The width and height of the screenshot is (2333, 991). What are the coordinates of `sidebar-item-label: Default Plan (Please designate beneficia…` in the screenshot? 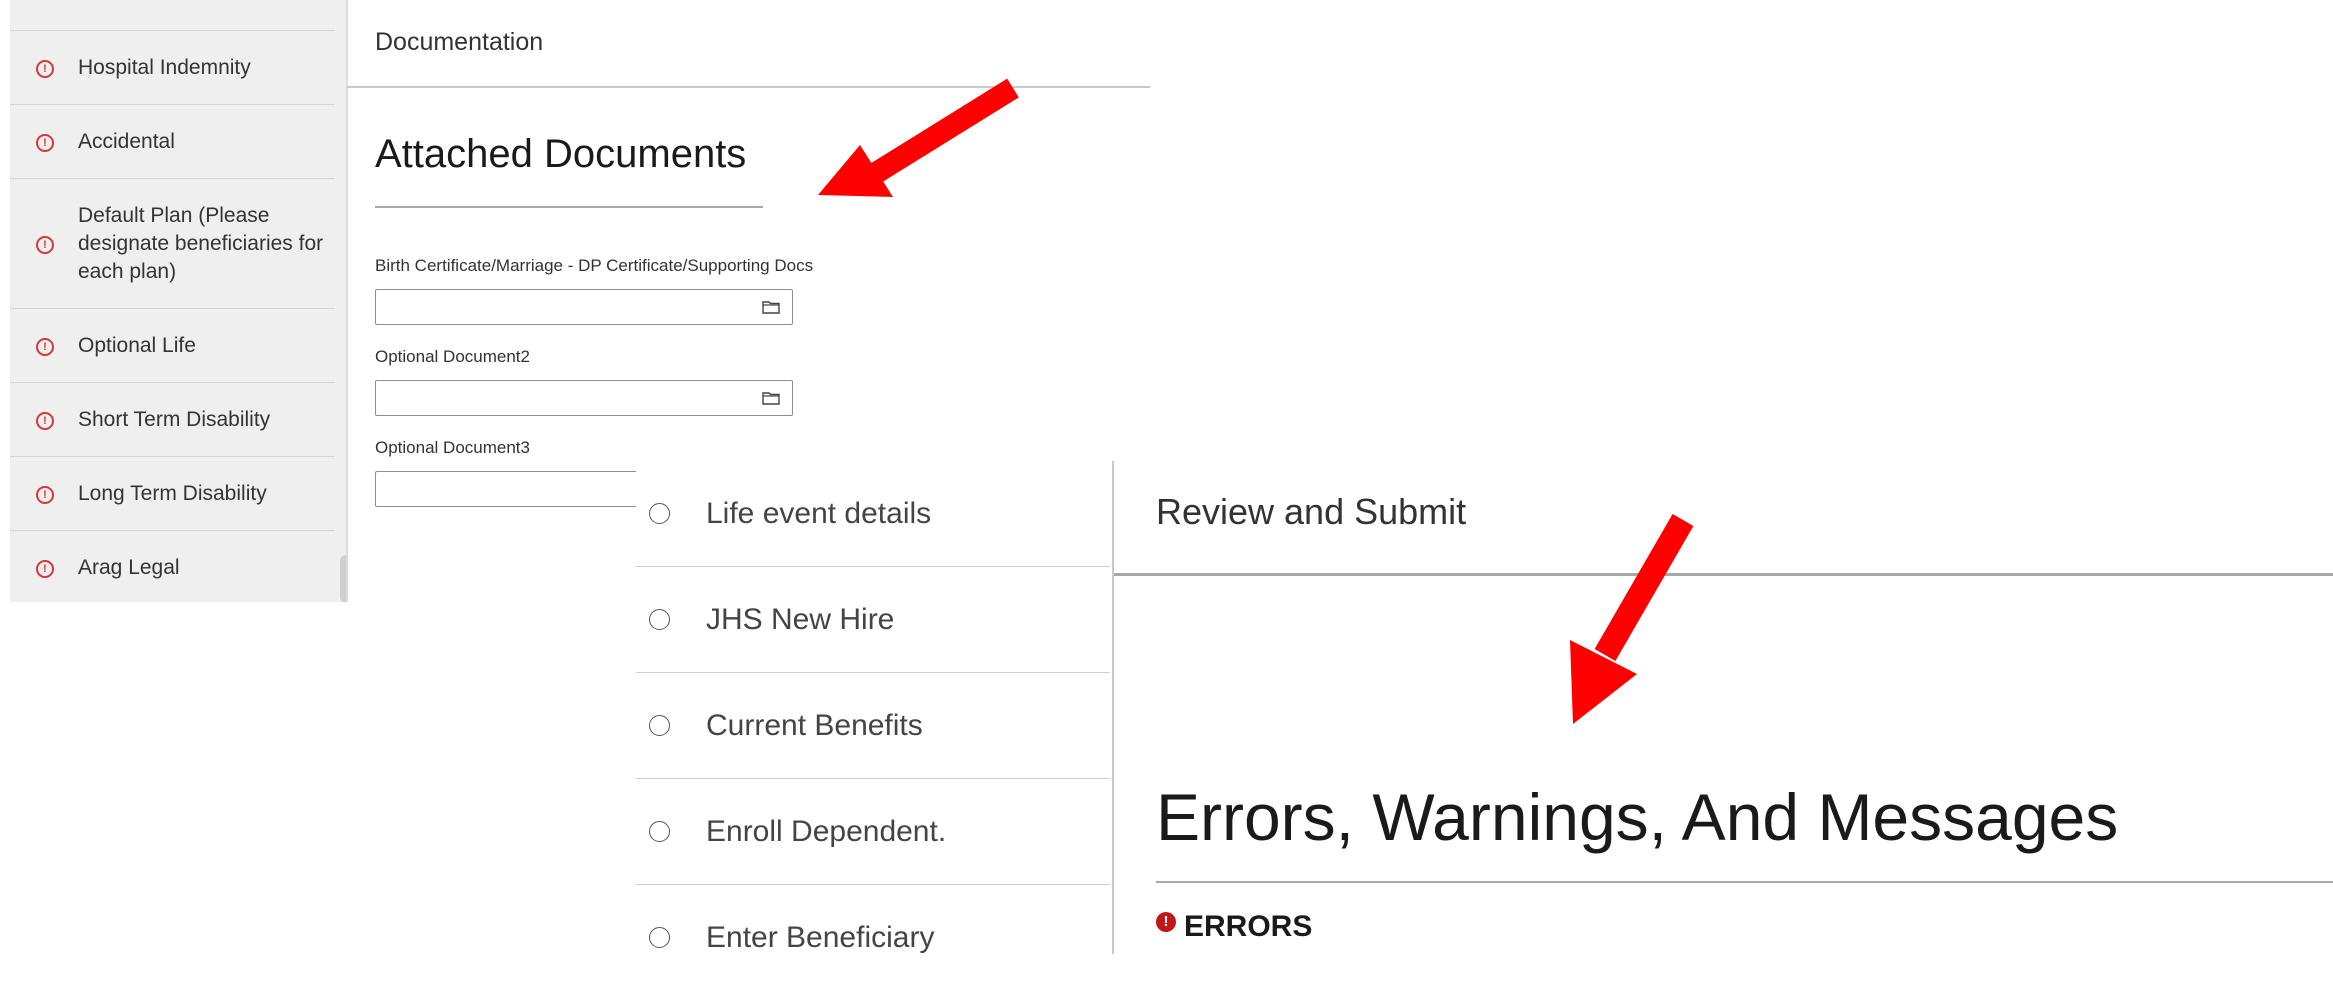 It's located at (201, 243).